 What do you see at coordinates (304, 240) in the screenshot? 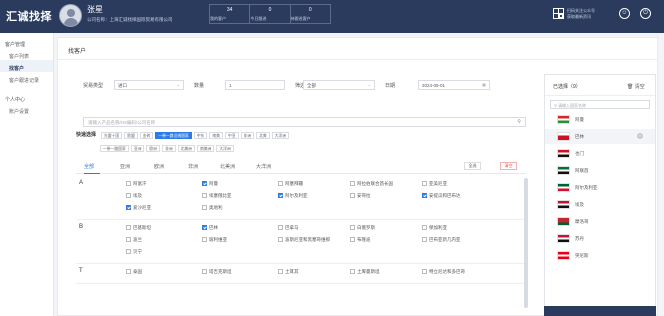
I see `country-checkbox-item: 波斯尼亚和黑塞哥维那` at bounding box center [304, 240].